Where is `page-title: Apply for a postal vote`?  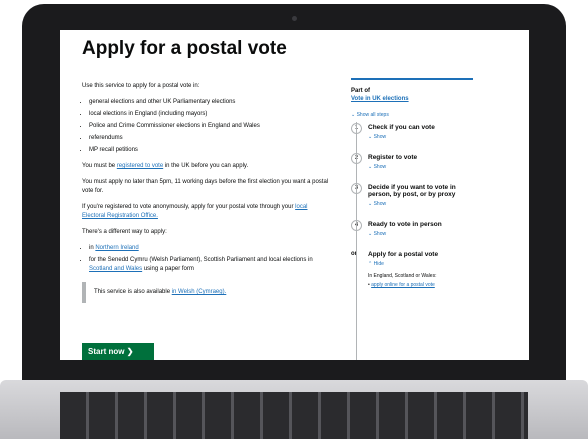 page-title: Apply for a postal vote is located at coordinates (184, 48).